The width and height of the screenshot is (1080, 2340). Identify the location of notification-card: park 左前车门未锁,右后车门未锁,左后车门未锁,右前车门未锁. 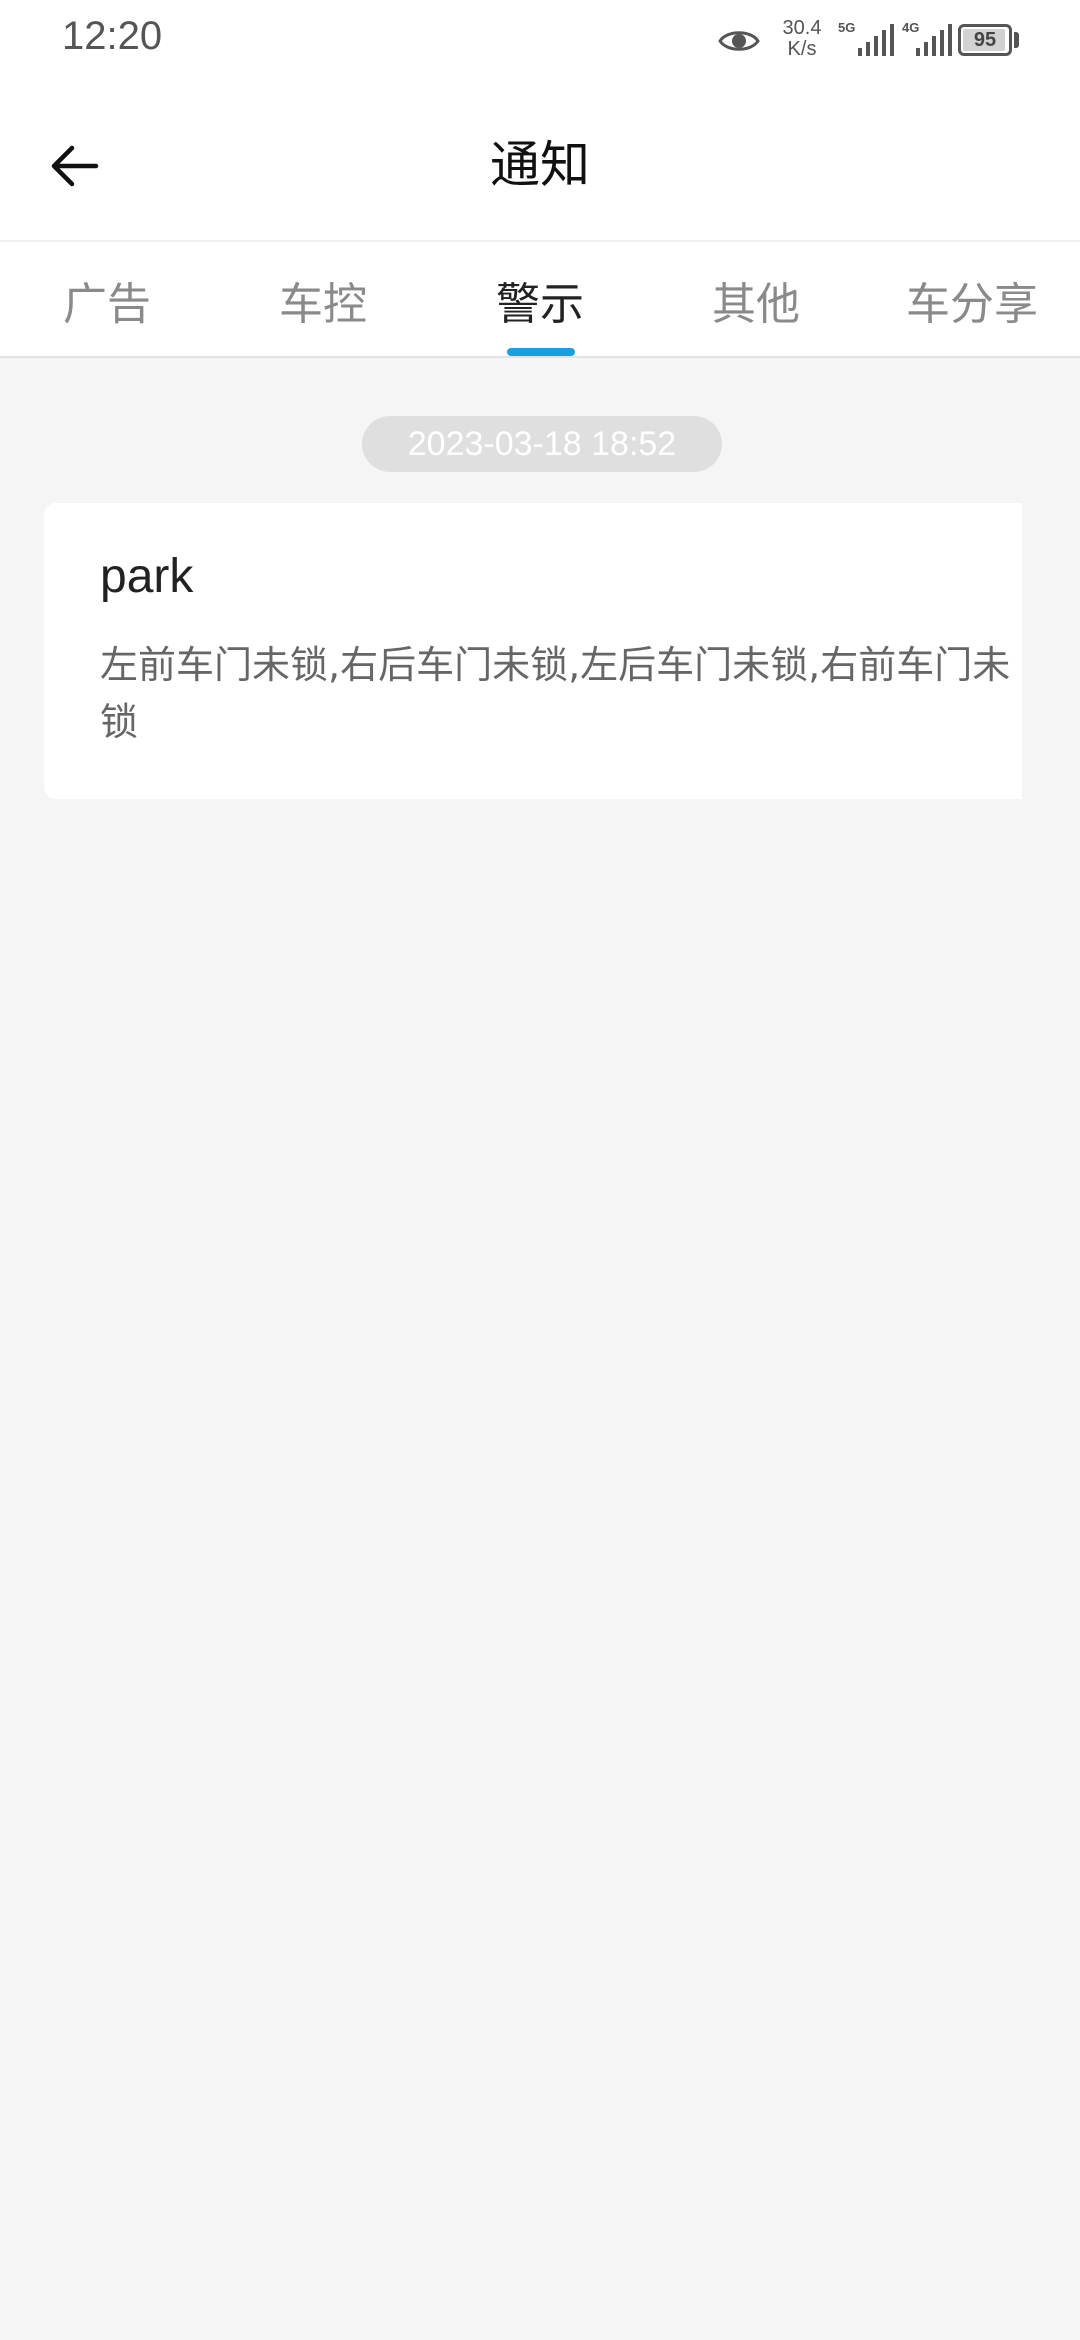
(533, 651).